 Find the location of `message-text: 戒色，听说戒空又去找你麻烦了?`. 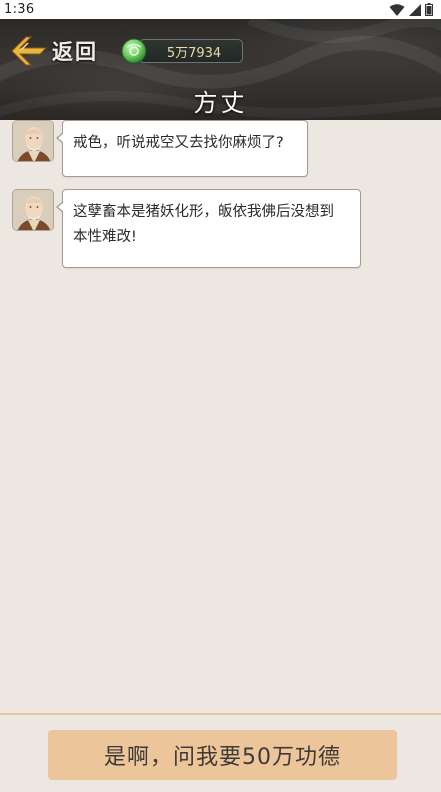

message-text: 戒色，听说戒空又去找你麻烦了? is located at coordinates (178, 143).